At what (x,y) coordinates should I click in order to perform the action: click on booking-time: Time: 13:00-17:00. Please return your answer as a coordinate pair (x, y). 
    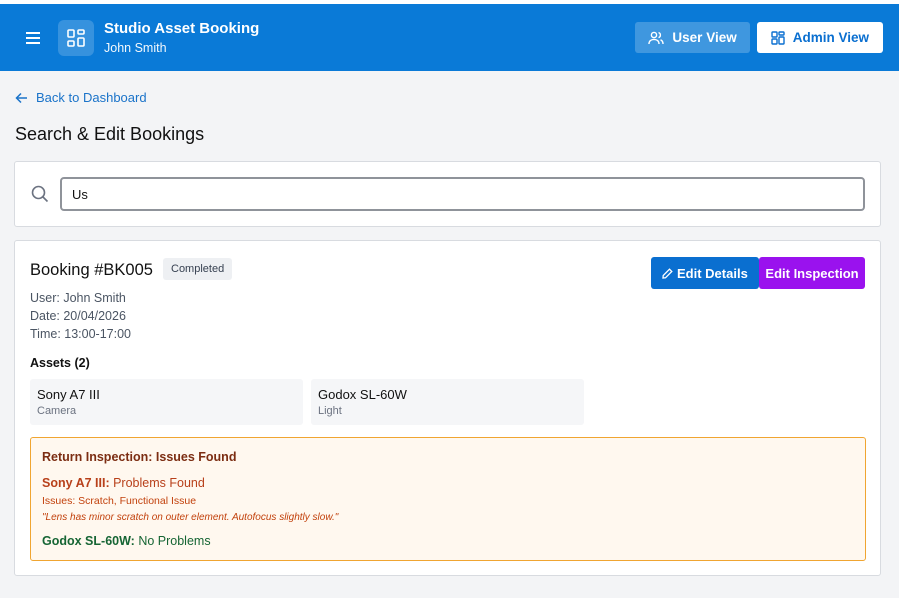
    Looking at the image, I should click on (80, 334).